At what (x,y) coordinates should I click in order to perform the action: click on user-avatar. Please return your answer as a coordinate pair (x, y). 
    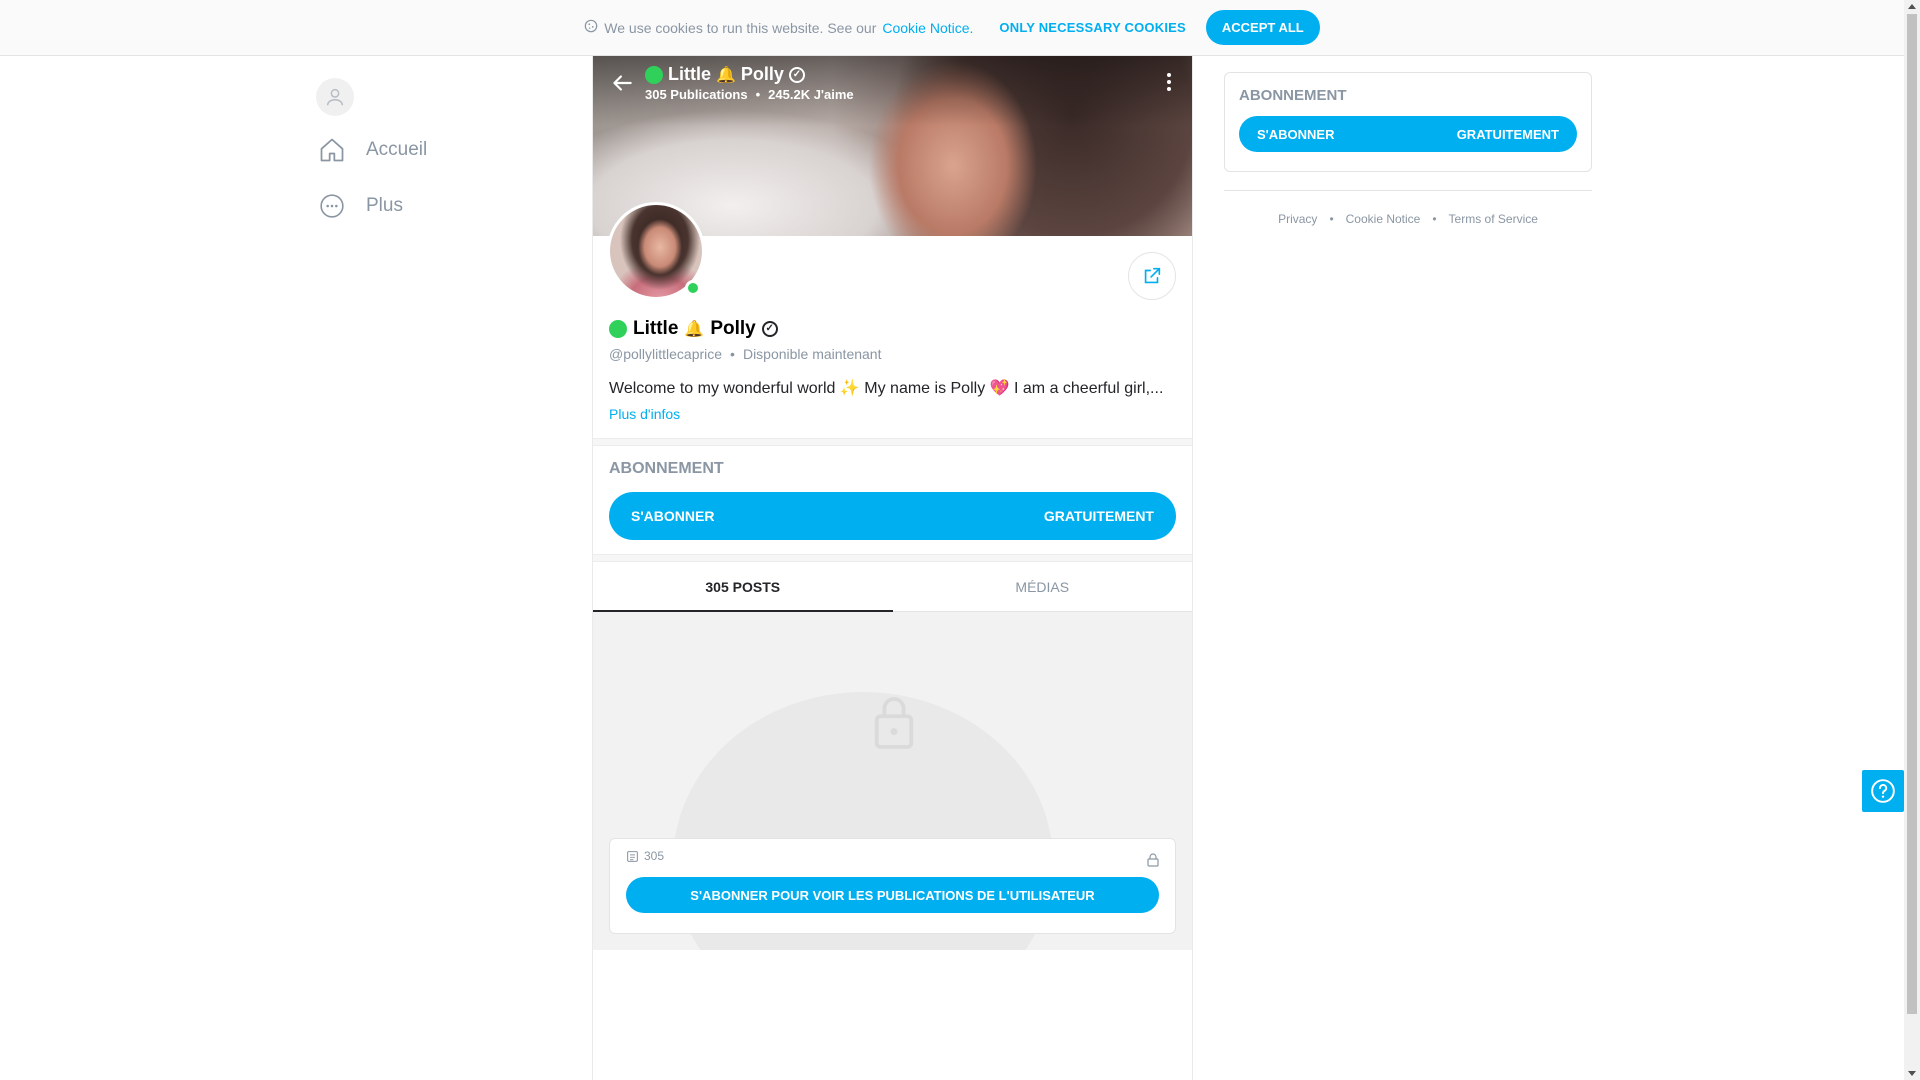
    Looking at the image, I should click on (335, 97).